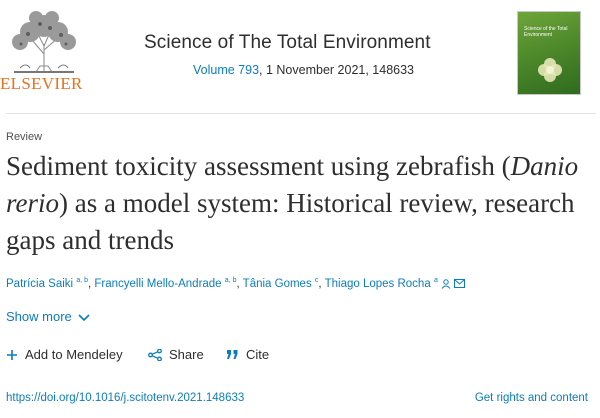  I want to click on cover-title: Science of the Total Environment, so click(546, 32).